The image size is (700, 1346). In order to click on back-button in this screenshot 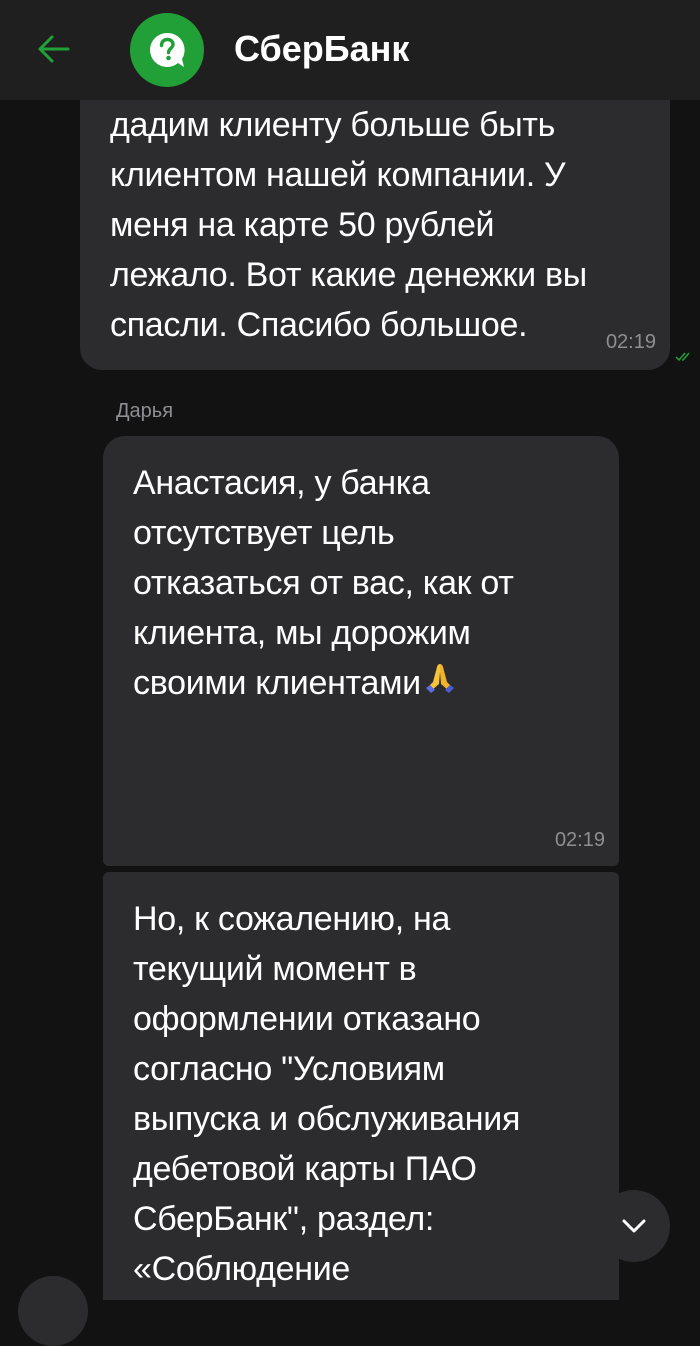, I will do `click(53, 49)`.